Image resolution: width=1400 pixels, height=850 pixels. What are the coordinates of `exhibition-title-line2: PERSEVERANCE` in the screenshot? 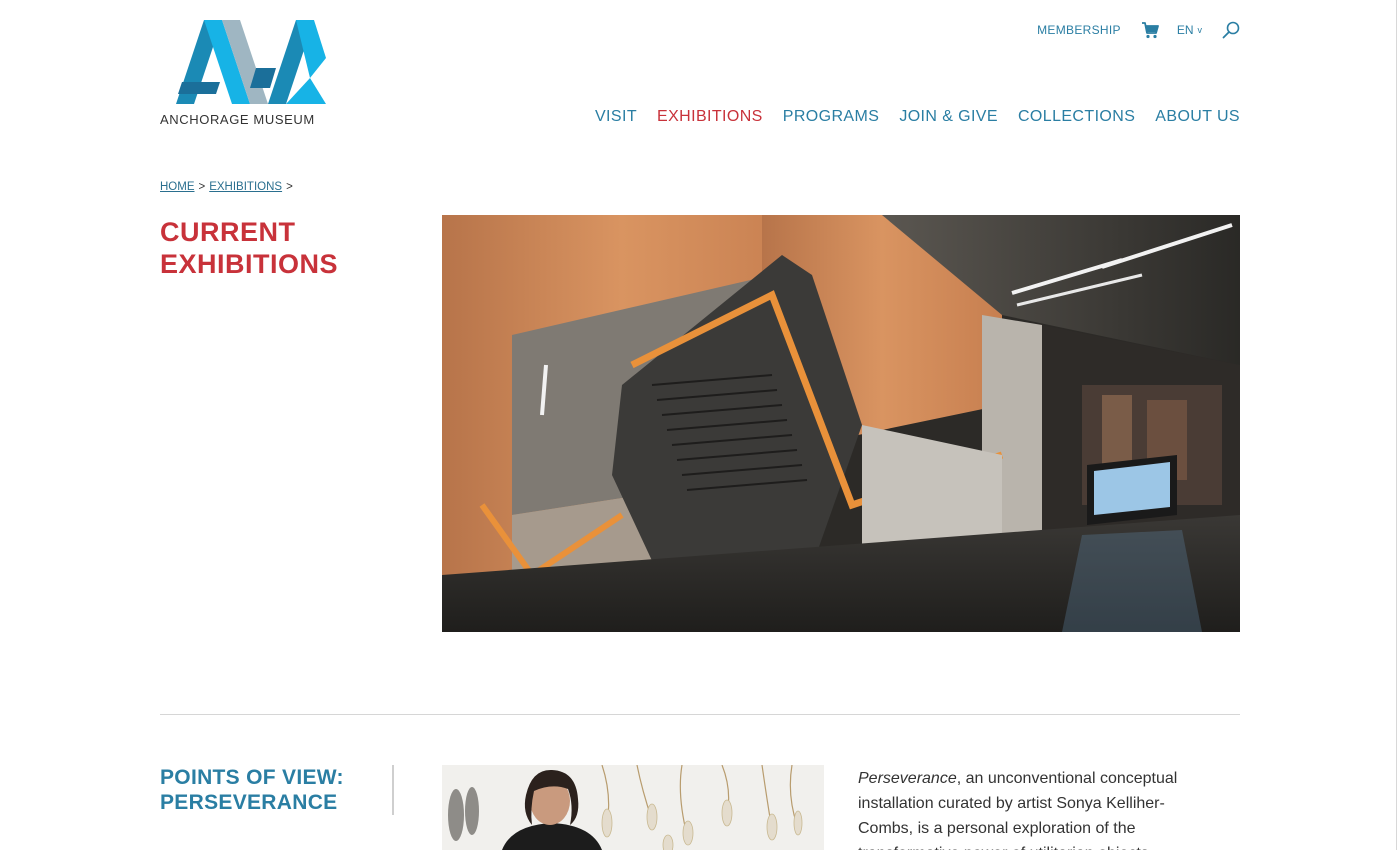 It's located at (249, 802).